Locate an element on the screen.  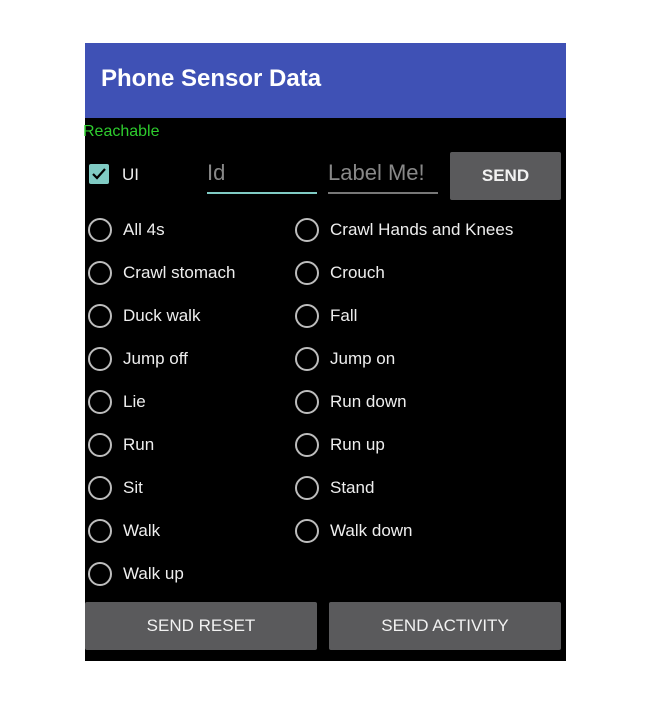
activity-radio: Crawl Hands and Knees is located at coordinates (404, 230).